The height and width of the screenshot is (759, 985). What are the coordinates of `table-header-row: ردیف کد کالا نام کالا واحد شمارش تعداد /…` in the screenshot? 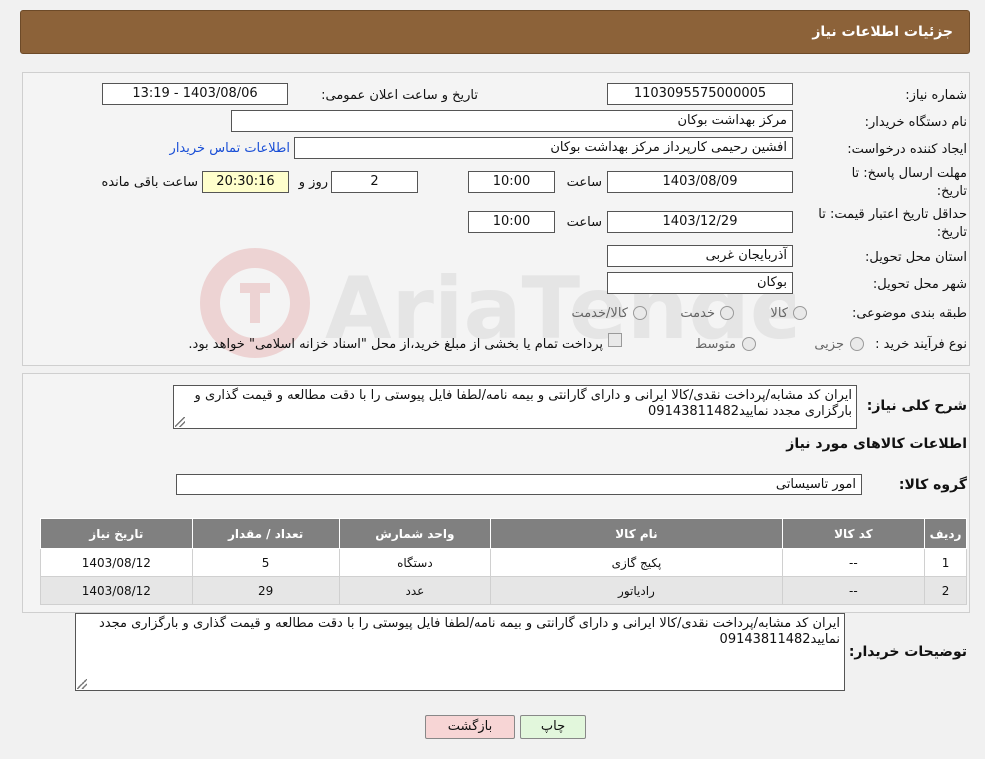 It's located at (503, 533).